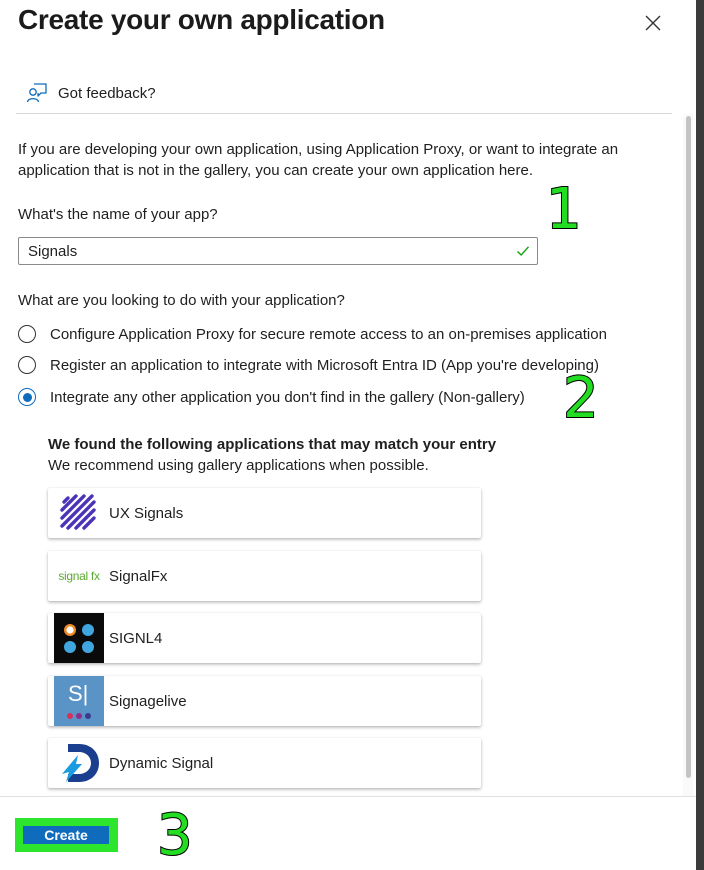  What do you see at coordinates (79, 638) in the screenshot?
I see `signl4-logo` at bounding box center [79, 638].